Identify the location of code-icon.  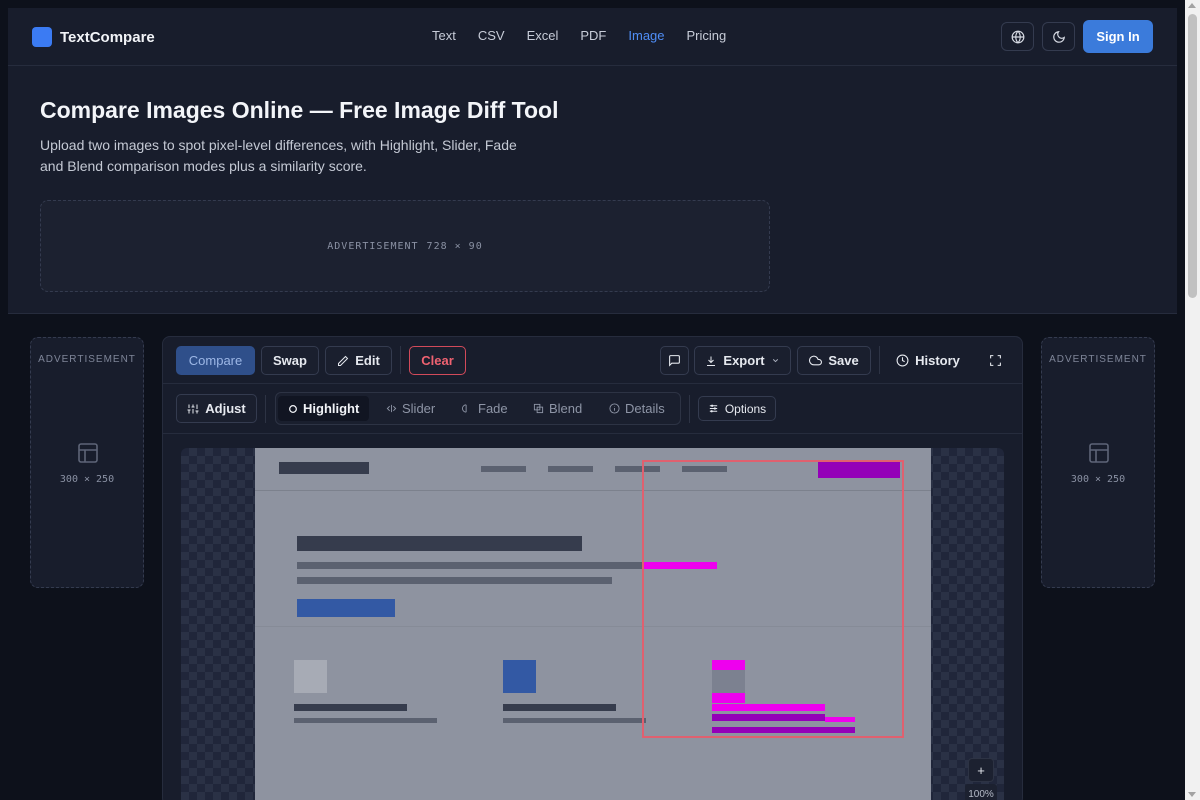
(391, 408).